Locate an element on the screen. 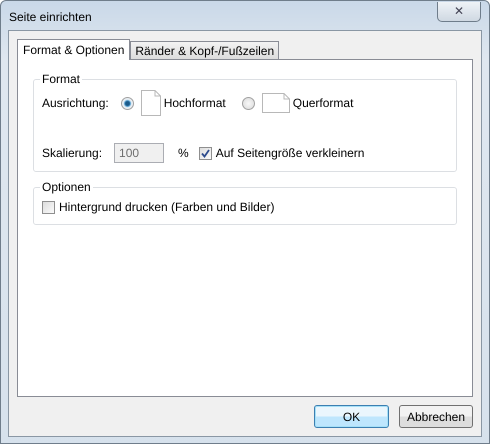 Image resolution: width=490 pixels, height=444 pixels. portrait-page-icon is located at coordinates (151, 103).